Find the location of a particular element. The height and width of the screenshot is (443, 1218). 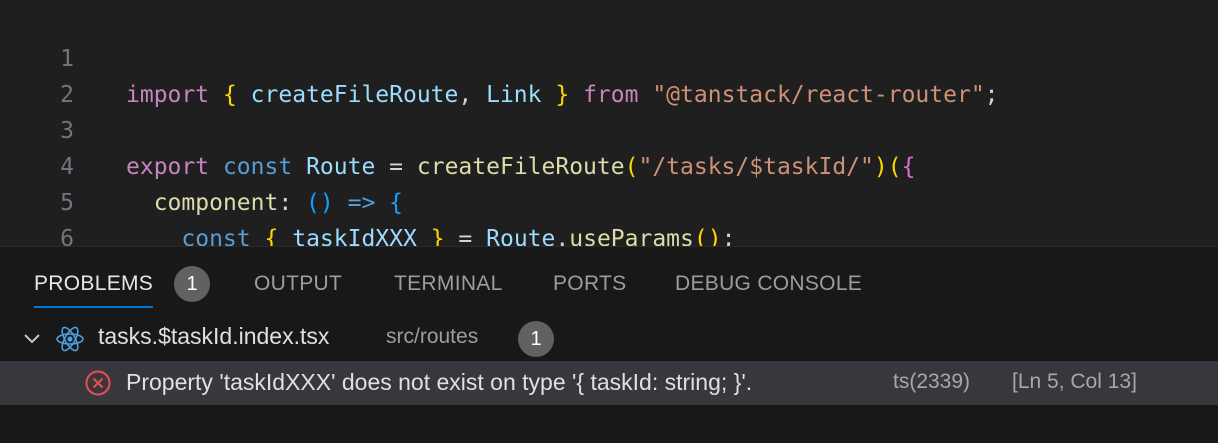

chevron-down-icon is located at coordinates (32, 339).